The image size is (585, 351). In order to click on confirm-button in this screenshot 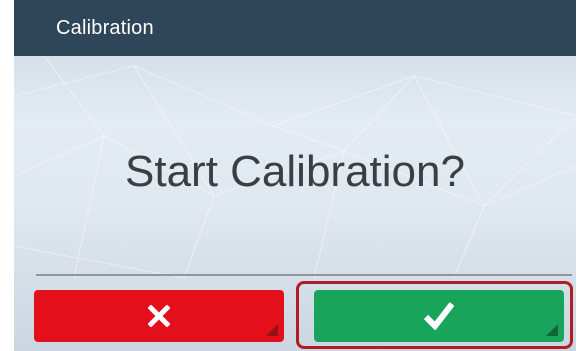, I will do `click(439, 316)`.